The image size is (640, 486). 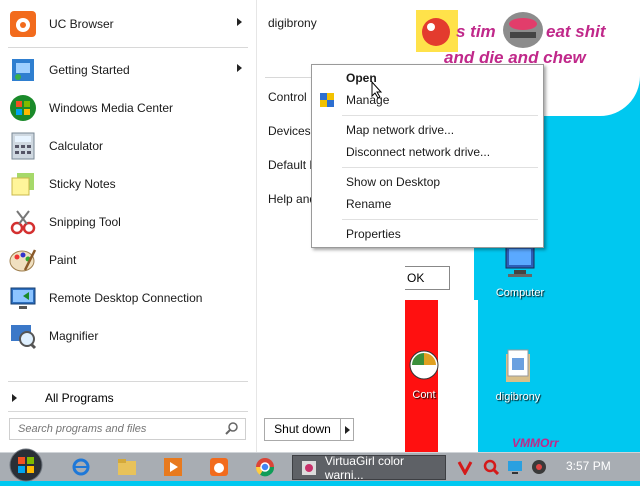 I want to click on start-item-paint: Paint, so click(x=127, y=260).